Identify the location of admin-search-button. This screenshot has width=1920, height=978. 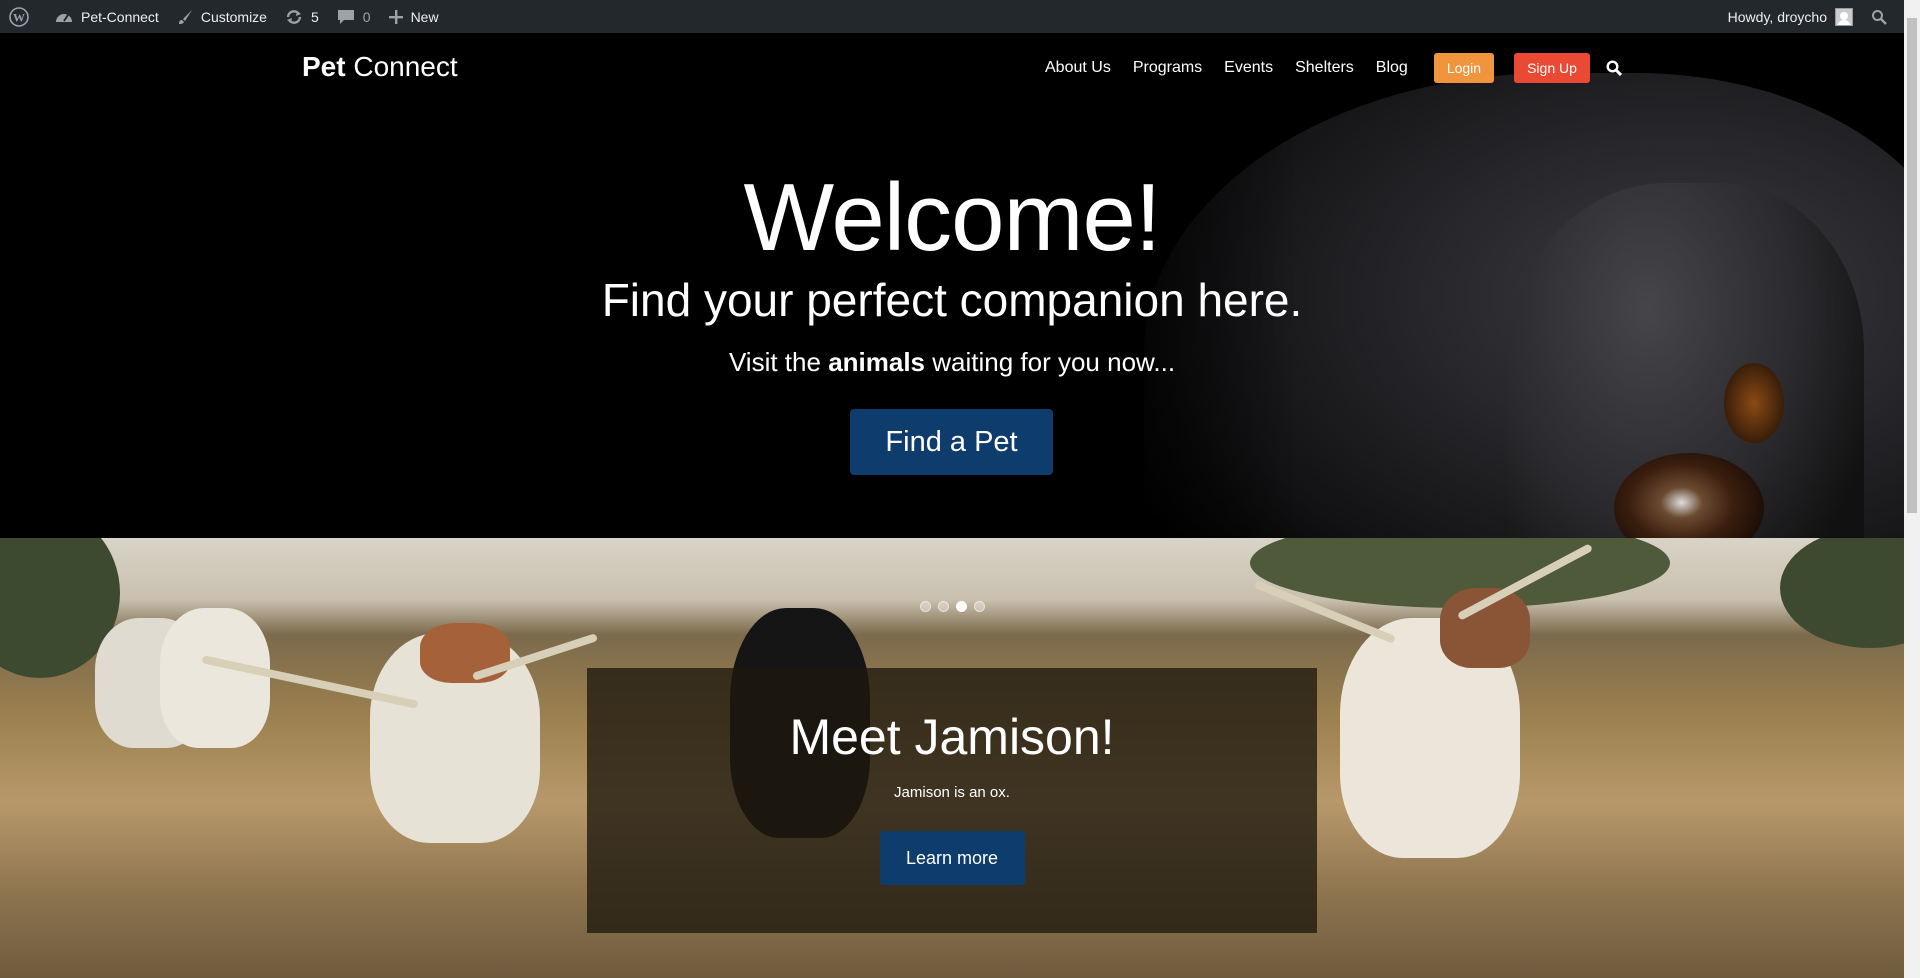
(1883, 16).